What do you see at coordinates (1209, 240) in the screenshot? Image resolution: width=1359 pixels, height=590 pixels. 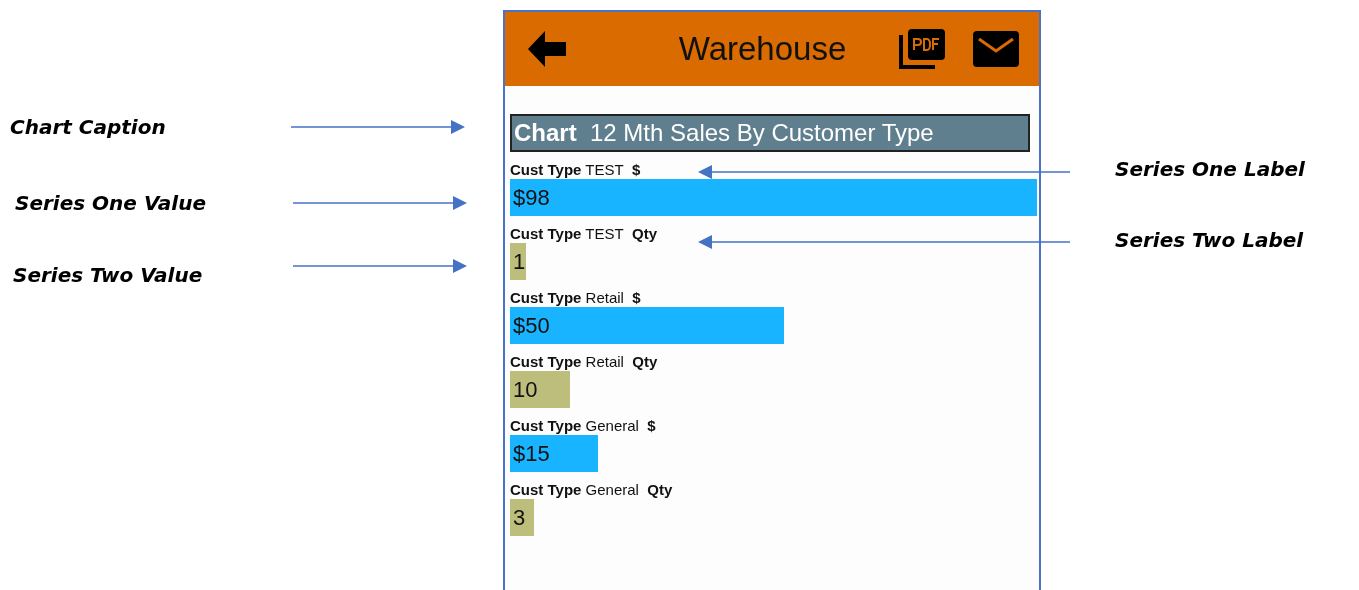 I see `annotation-text: Series Two Label` at bounding box center [1209, 240].